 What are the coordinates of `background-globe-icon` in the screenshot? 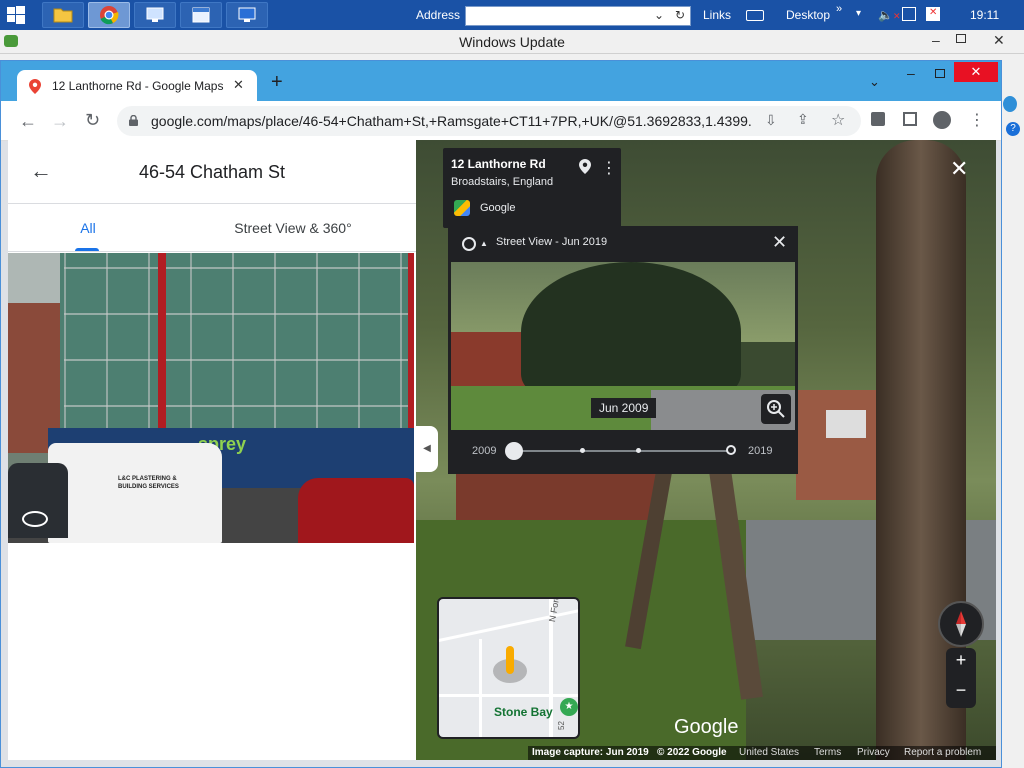 It's located at (1010, 104).